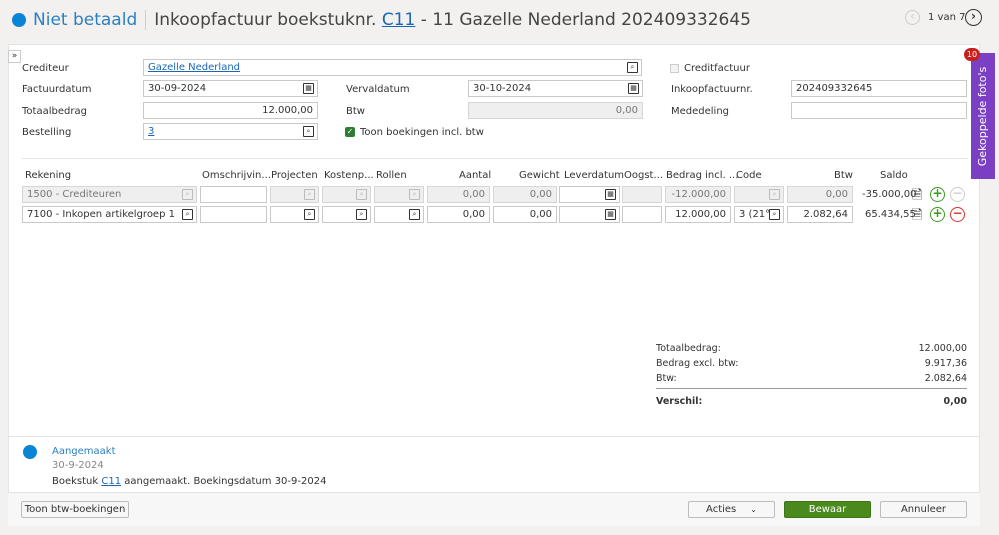 This screenshot has width=999, height=535. I want to click on history-date: 30-9-2024, so click(78, 465).